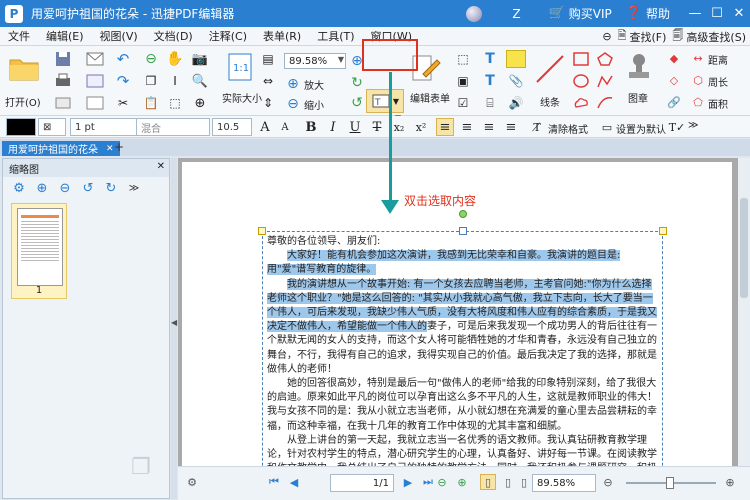  Describe the element at coordinates (607, 127) in the screenshot. I see `set-default-icon: ▭` at that location.